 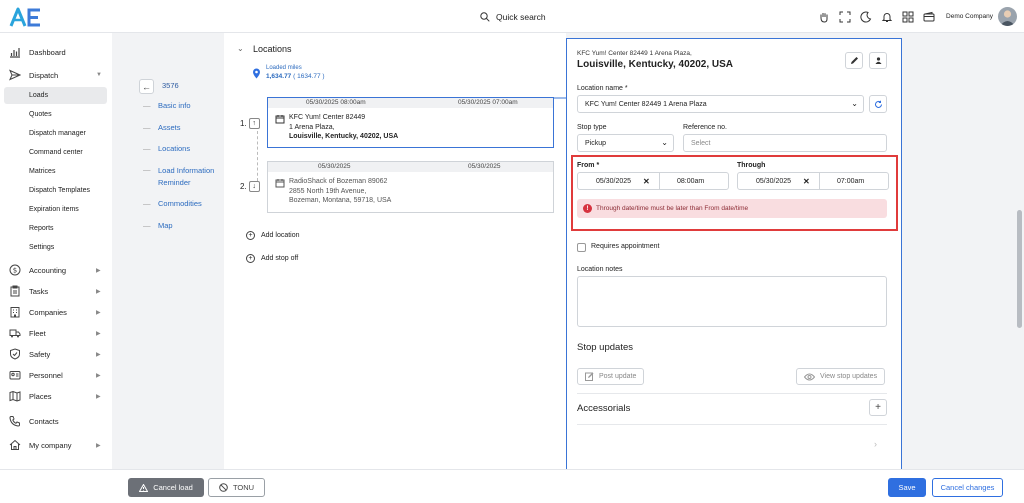 What do you see at coordinates (178, 177) in the screenshot?
I see `subnav-load-information-reminder: — Load Information Reminder` at bounding box center [178, 177].